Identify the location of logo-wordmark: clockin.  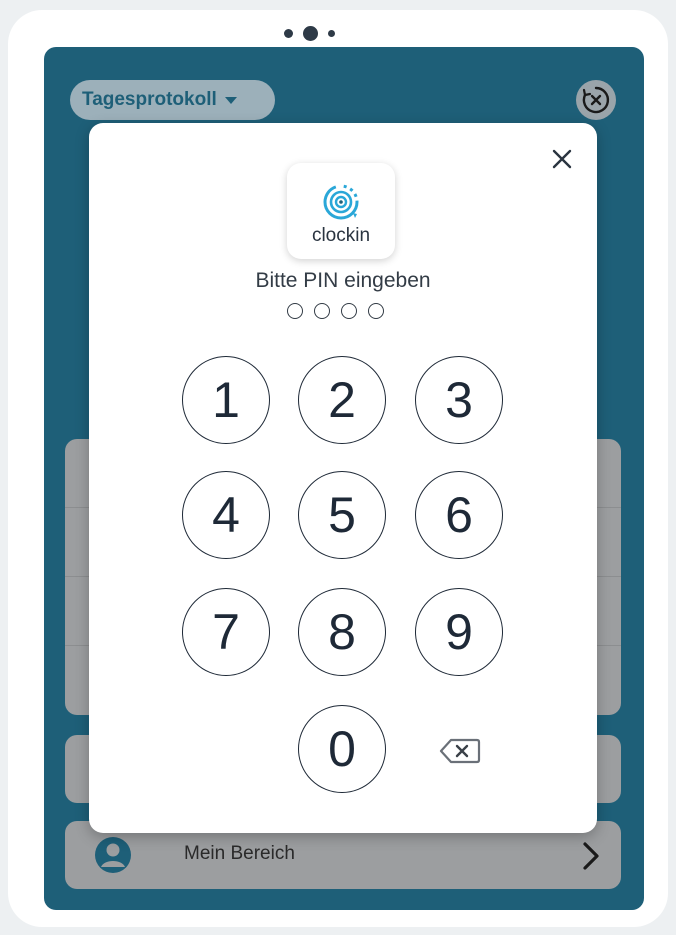
(341, 235).